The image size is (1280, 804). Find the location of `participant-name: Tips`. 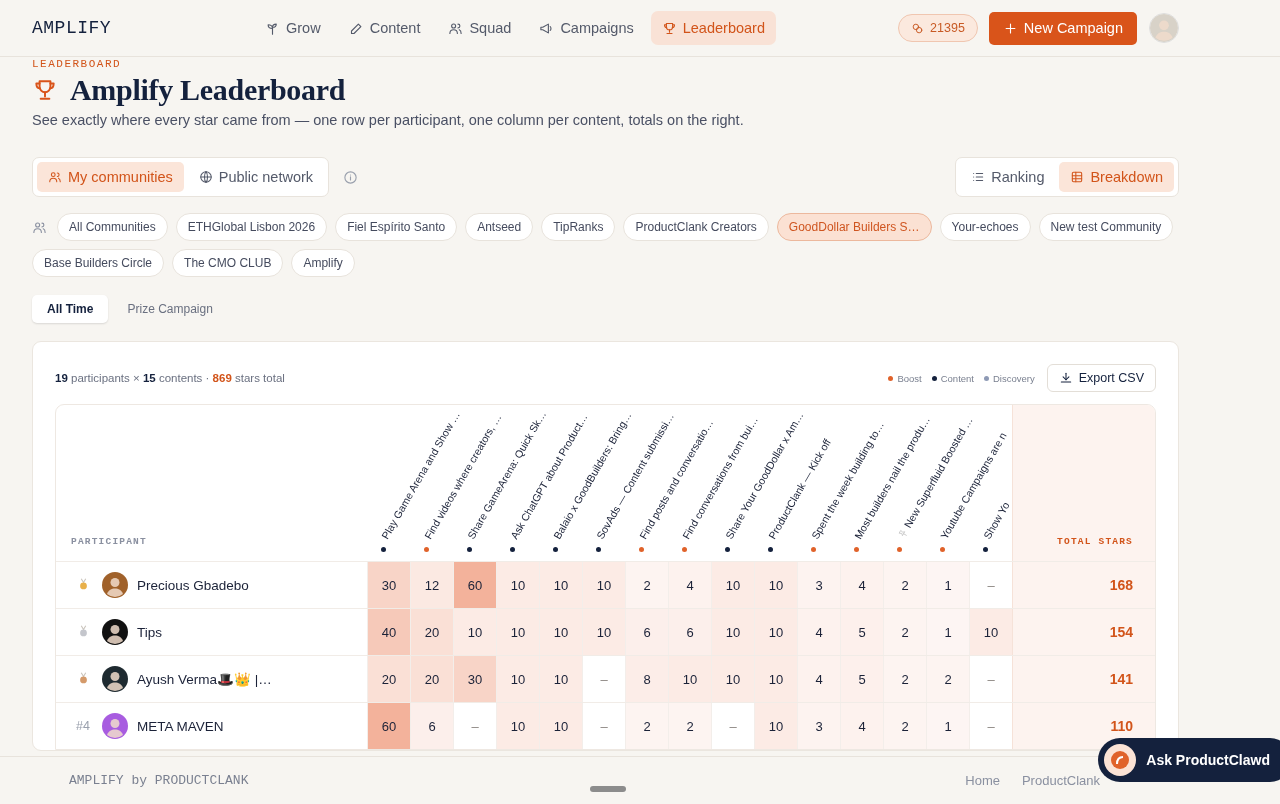

participant-name: Tips is located at coordinates (149, 632).